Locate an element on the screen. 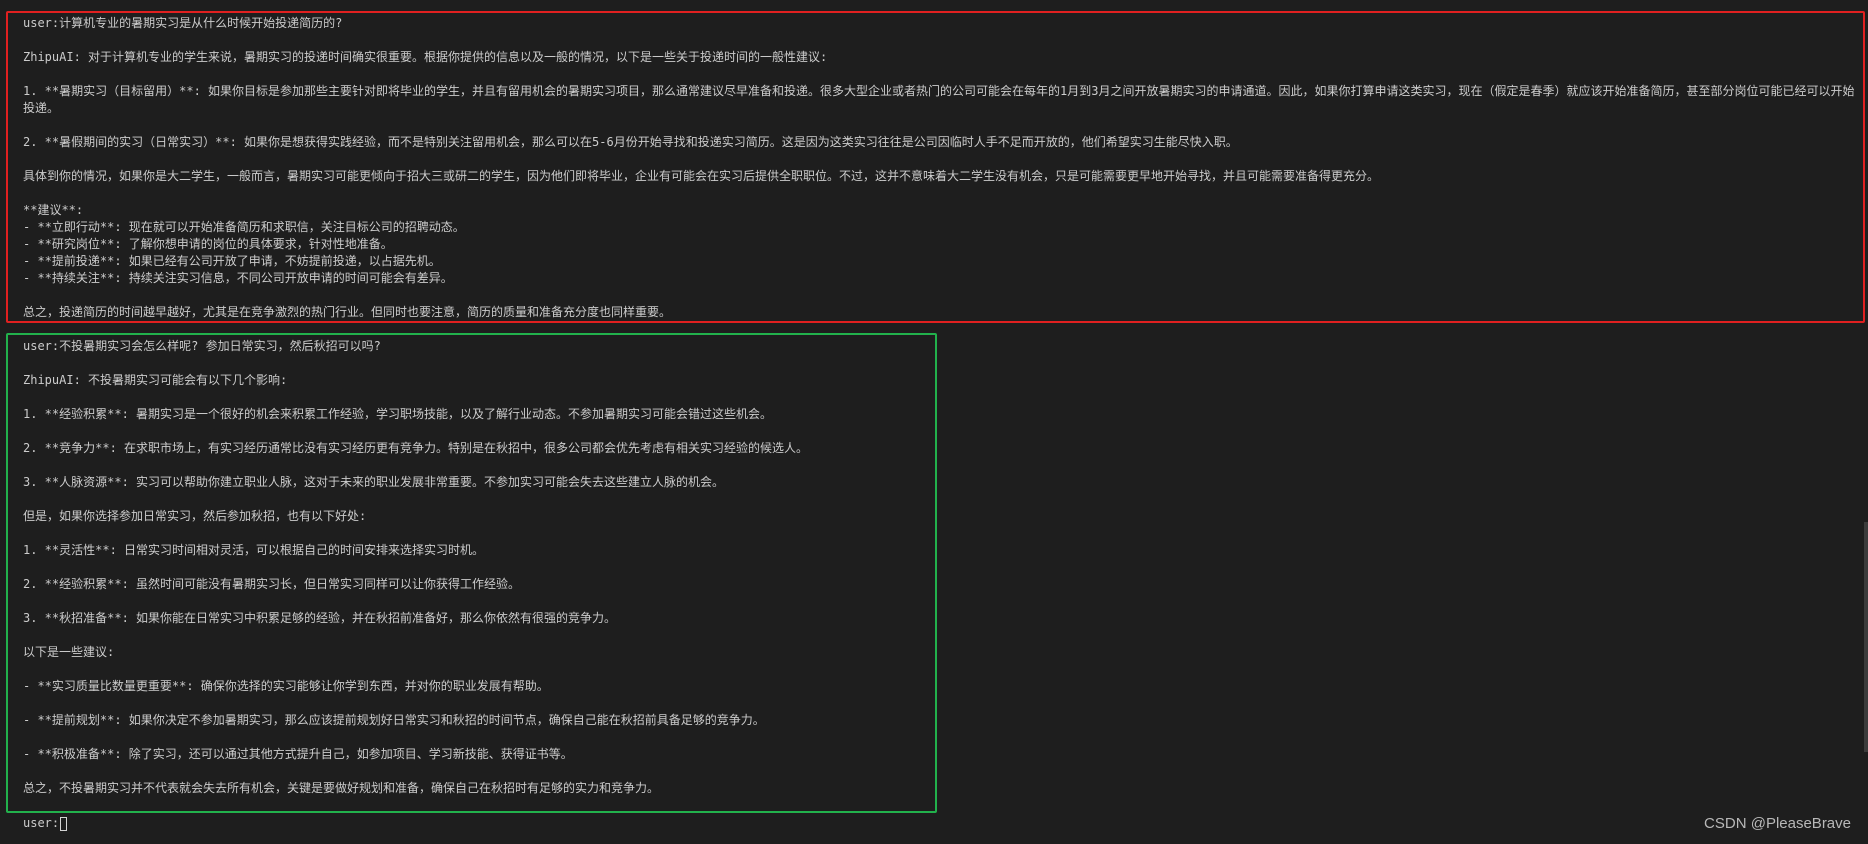 The image size is (1868, 844). assistant-advice-item-2: - **研究岗位**: 了解你想申请的岗位的具体要求，针对性地准备。 is located at coordinates (208, 244).